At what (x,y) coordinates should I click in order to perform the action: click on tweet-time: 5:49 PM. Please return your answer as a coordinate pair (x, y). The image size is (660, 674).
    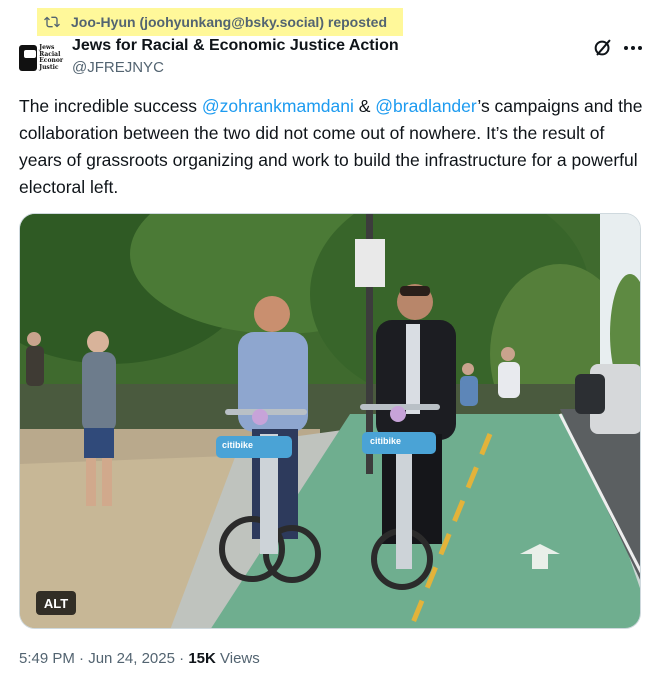
    Looking at the image, I should click on (47, 658).